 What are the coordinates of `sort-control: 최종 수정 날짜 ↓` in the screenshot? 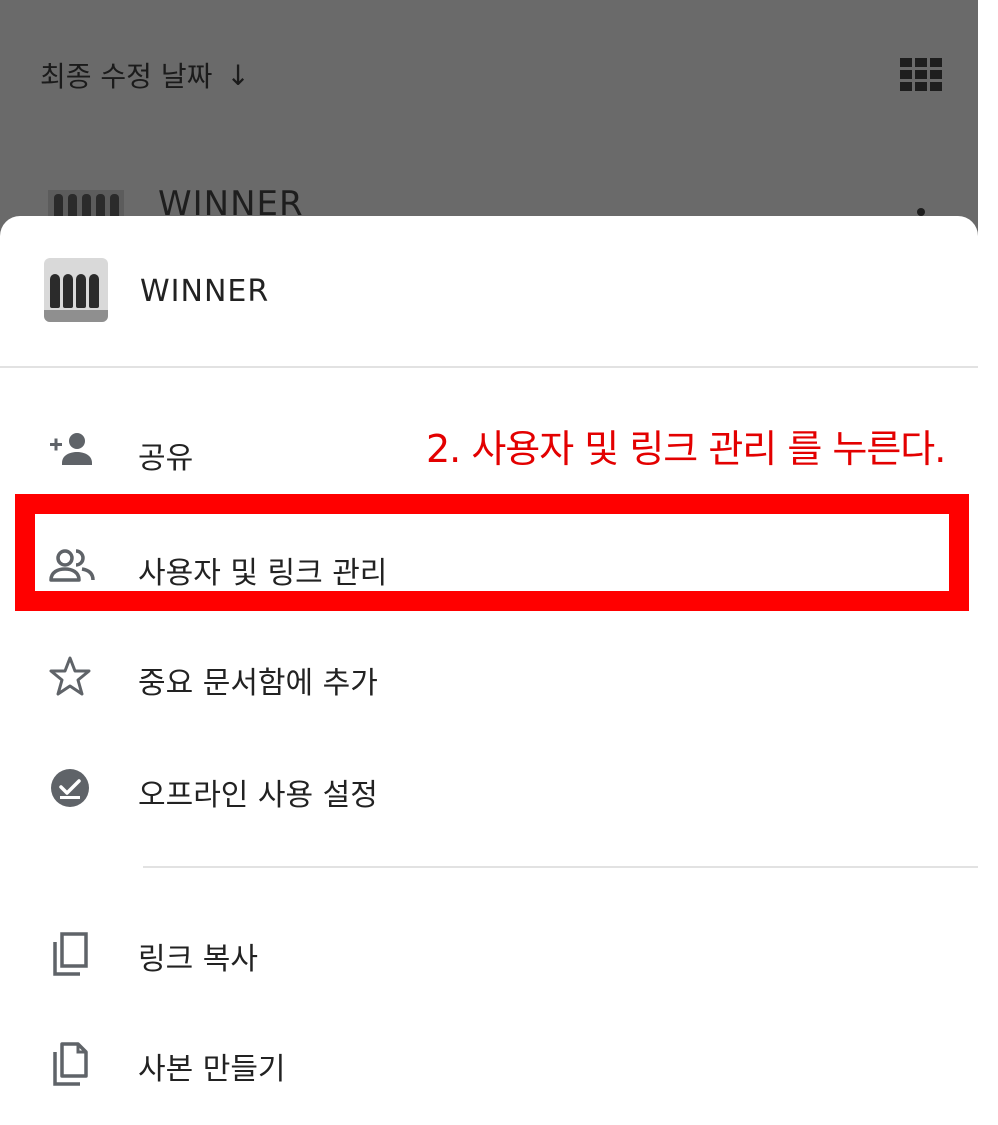 It's located at (145, 75).